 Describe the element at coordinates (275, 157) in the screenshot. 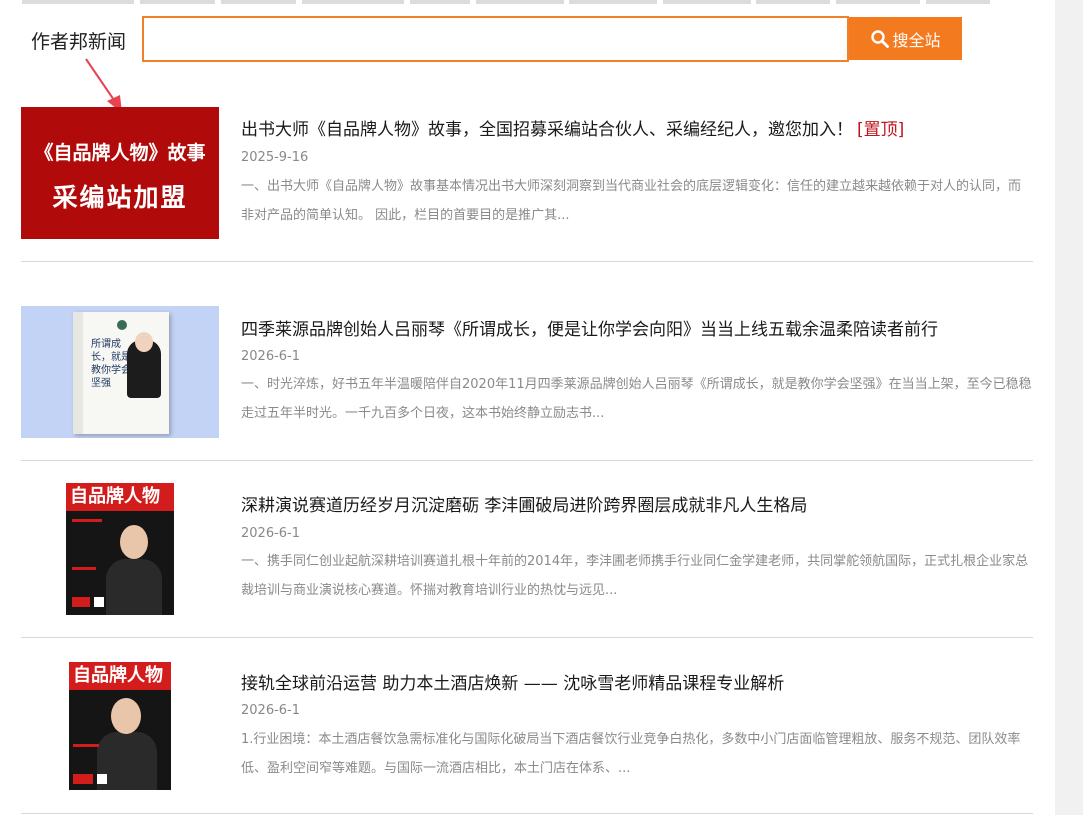

I see `news-date: 2025-9-16` at that location.